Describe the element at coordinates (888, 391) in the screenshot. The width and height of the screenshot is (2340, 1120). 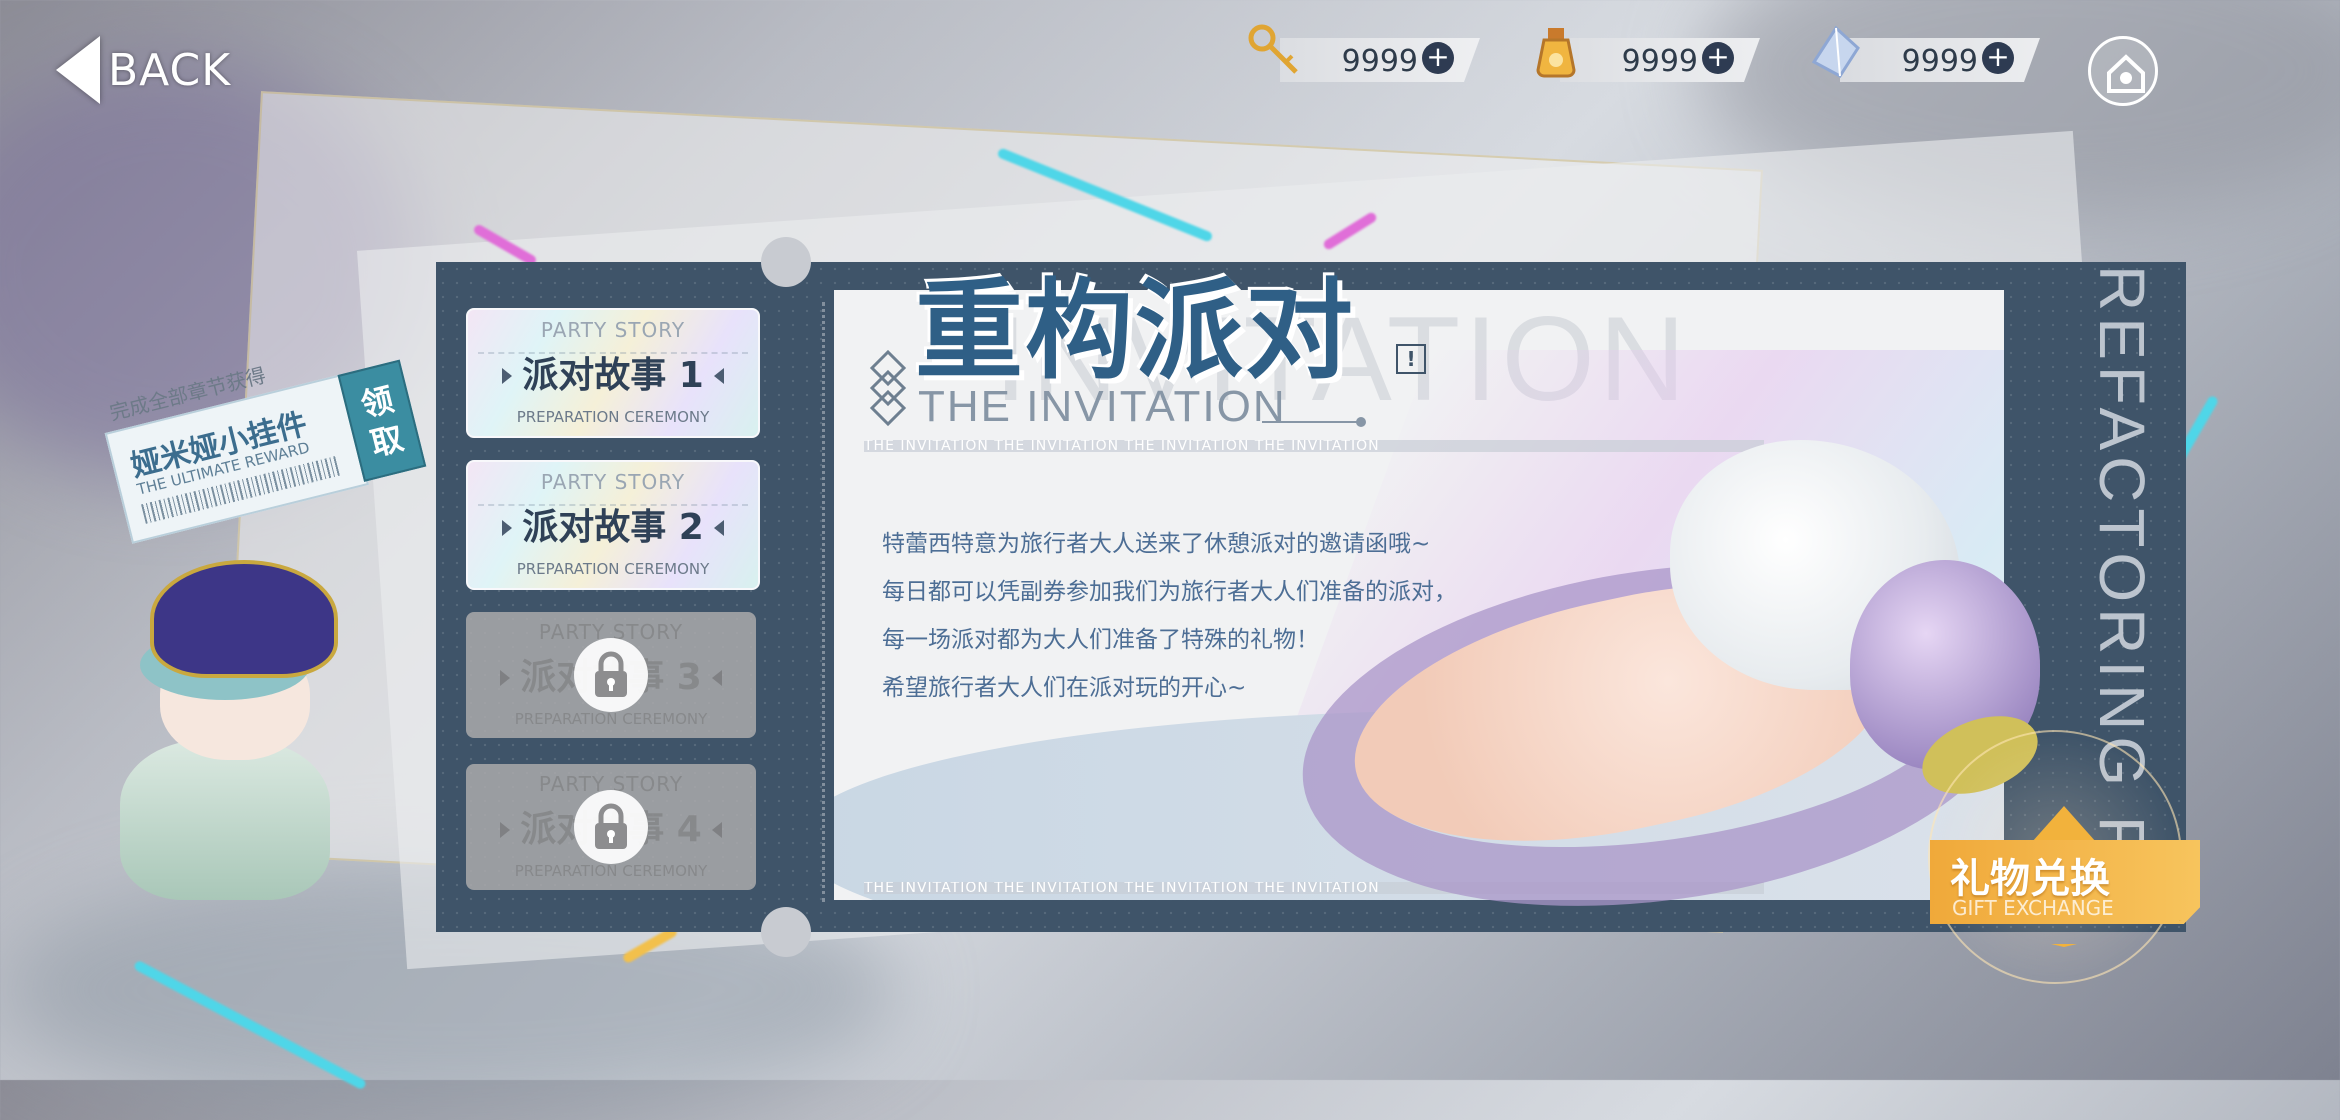
I see `diamond-ornament-icon` at that location.